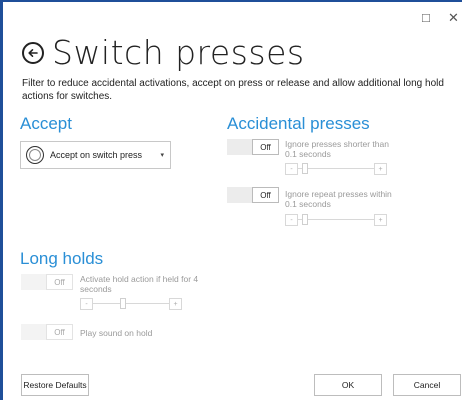 The width and height of the screenshot is (462, 400). I want to click on page-header: Switch presses, so click(163, 52).